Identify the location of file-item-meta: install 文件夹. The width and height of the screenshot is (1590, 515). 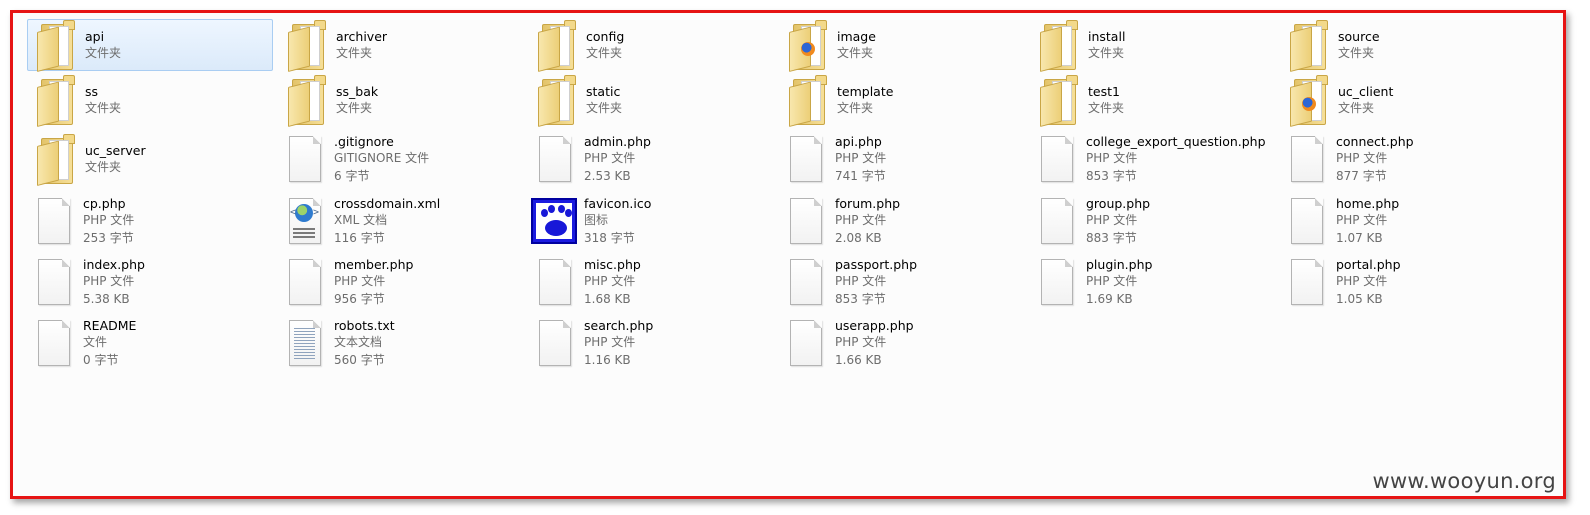
(1106, 45).